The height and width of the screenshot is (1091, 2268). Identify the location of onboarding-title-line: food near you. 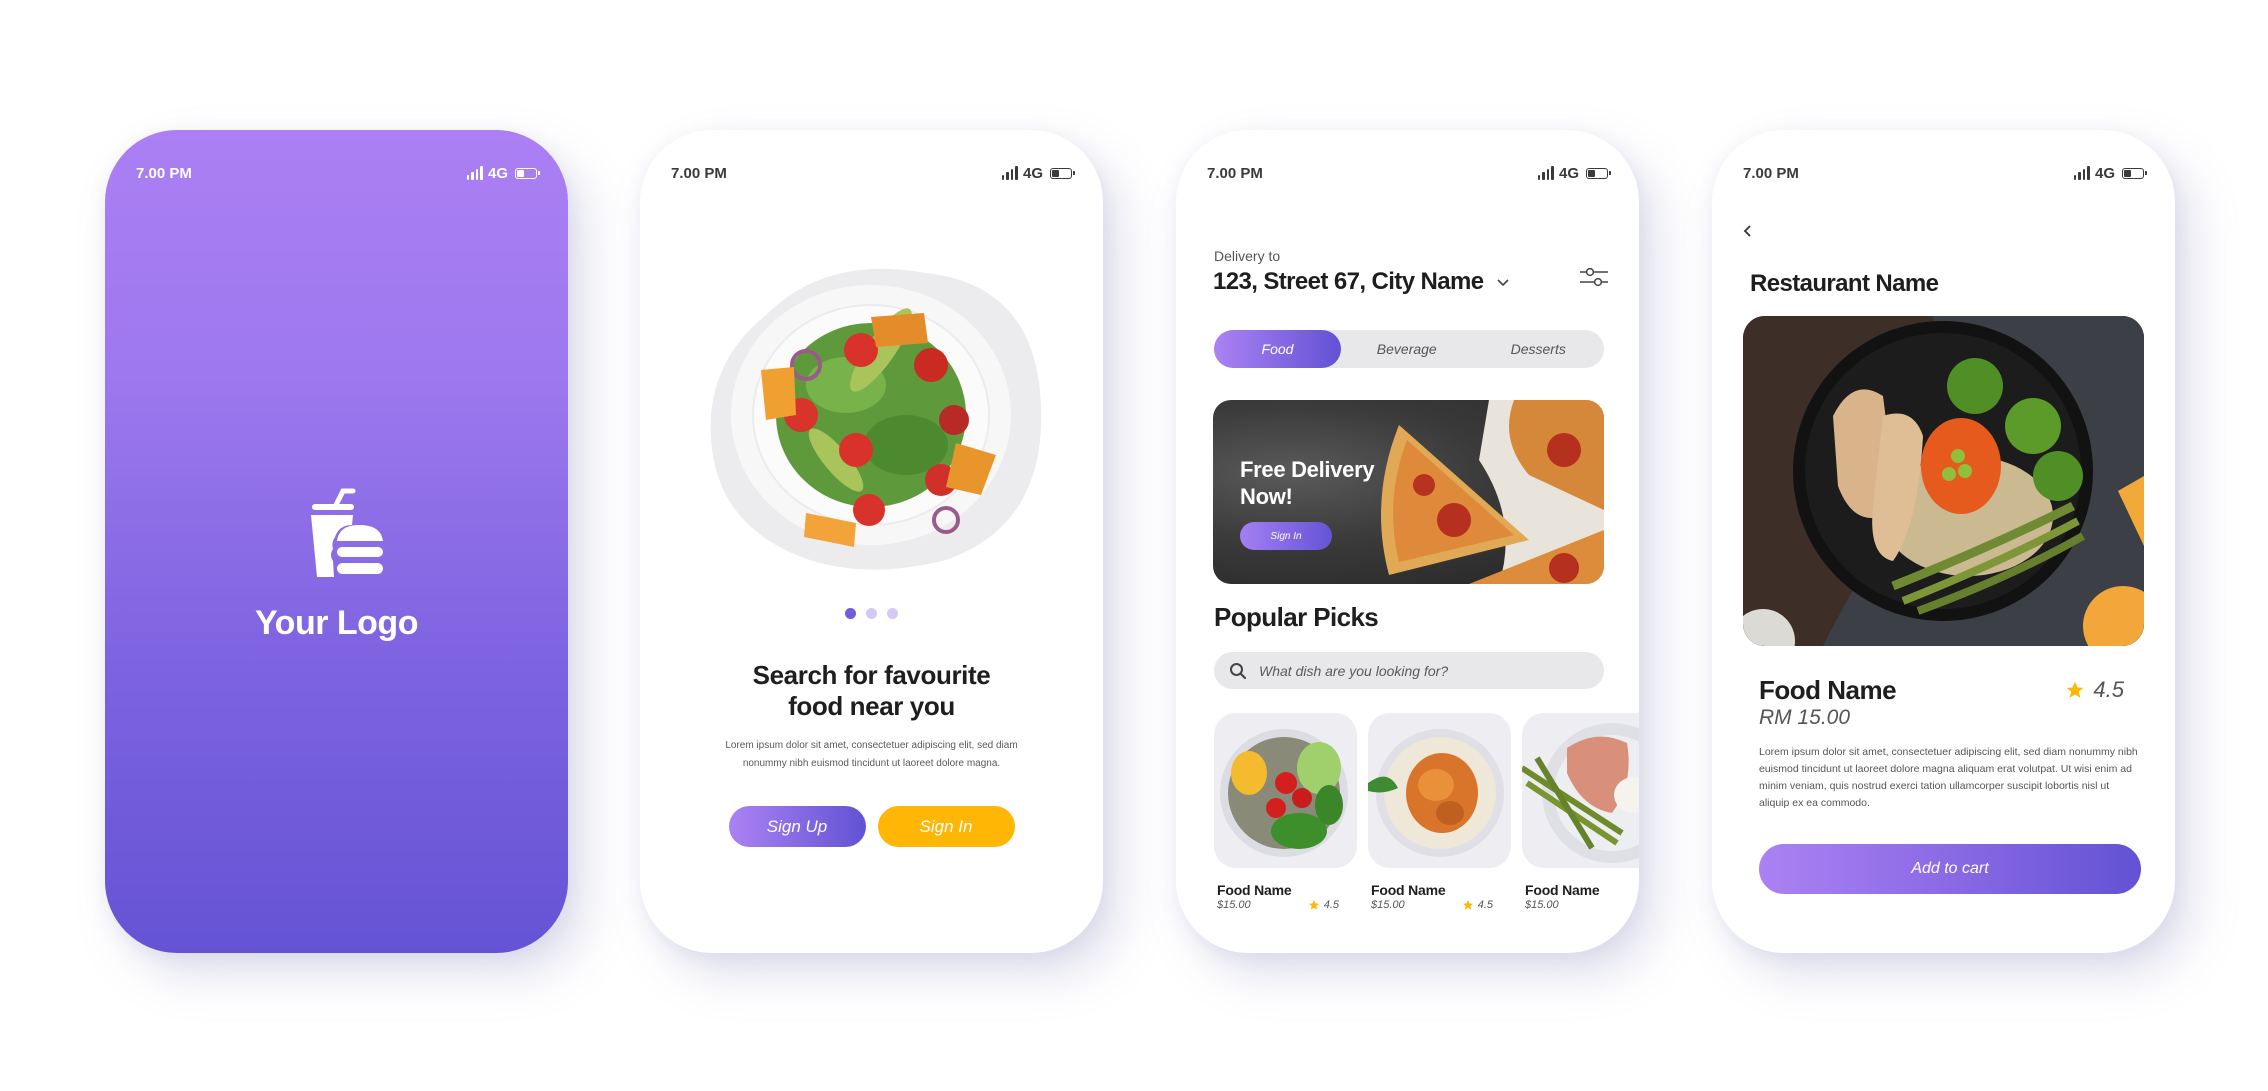
(871, 706).